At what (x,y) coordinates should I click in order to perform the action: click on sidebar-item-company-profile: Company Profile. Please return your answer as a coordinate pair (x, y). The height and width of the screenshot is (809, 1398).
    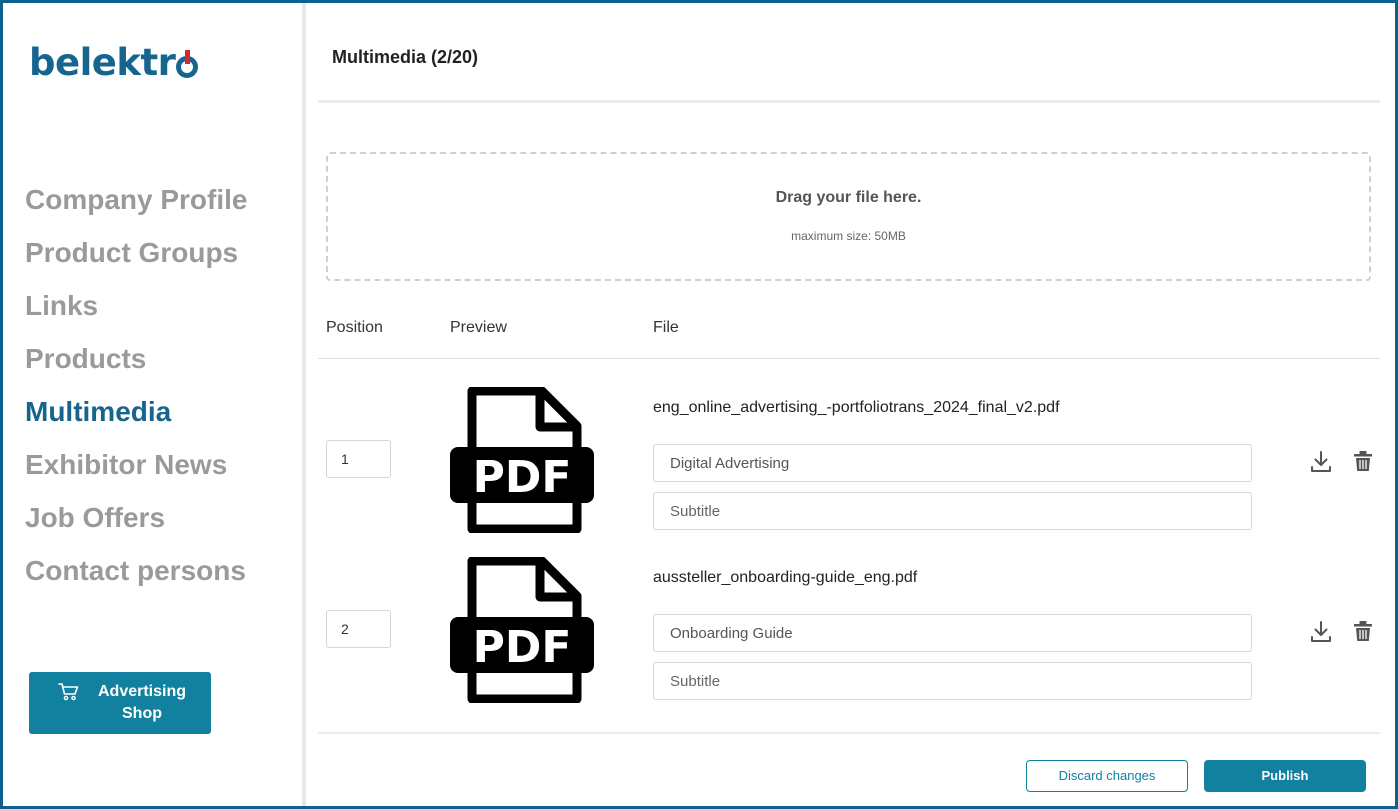
    Looking at the image, I should click on (136, 205).